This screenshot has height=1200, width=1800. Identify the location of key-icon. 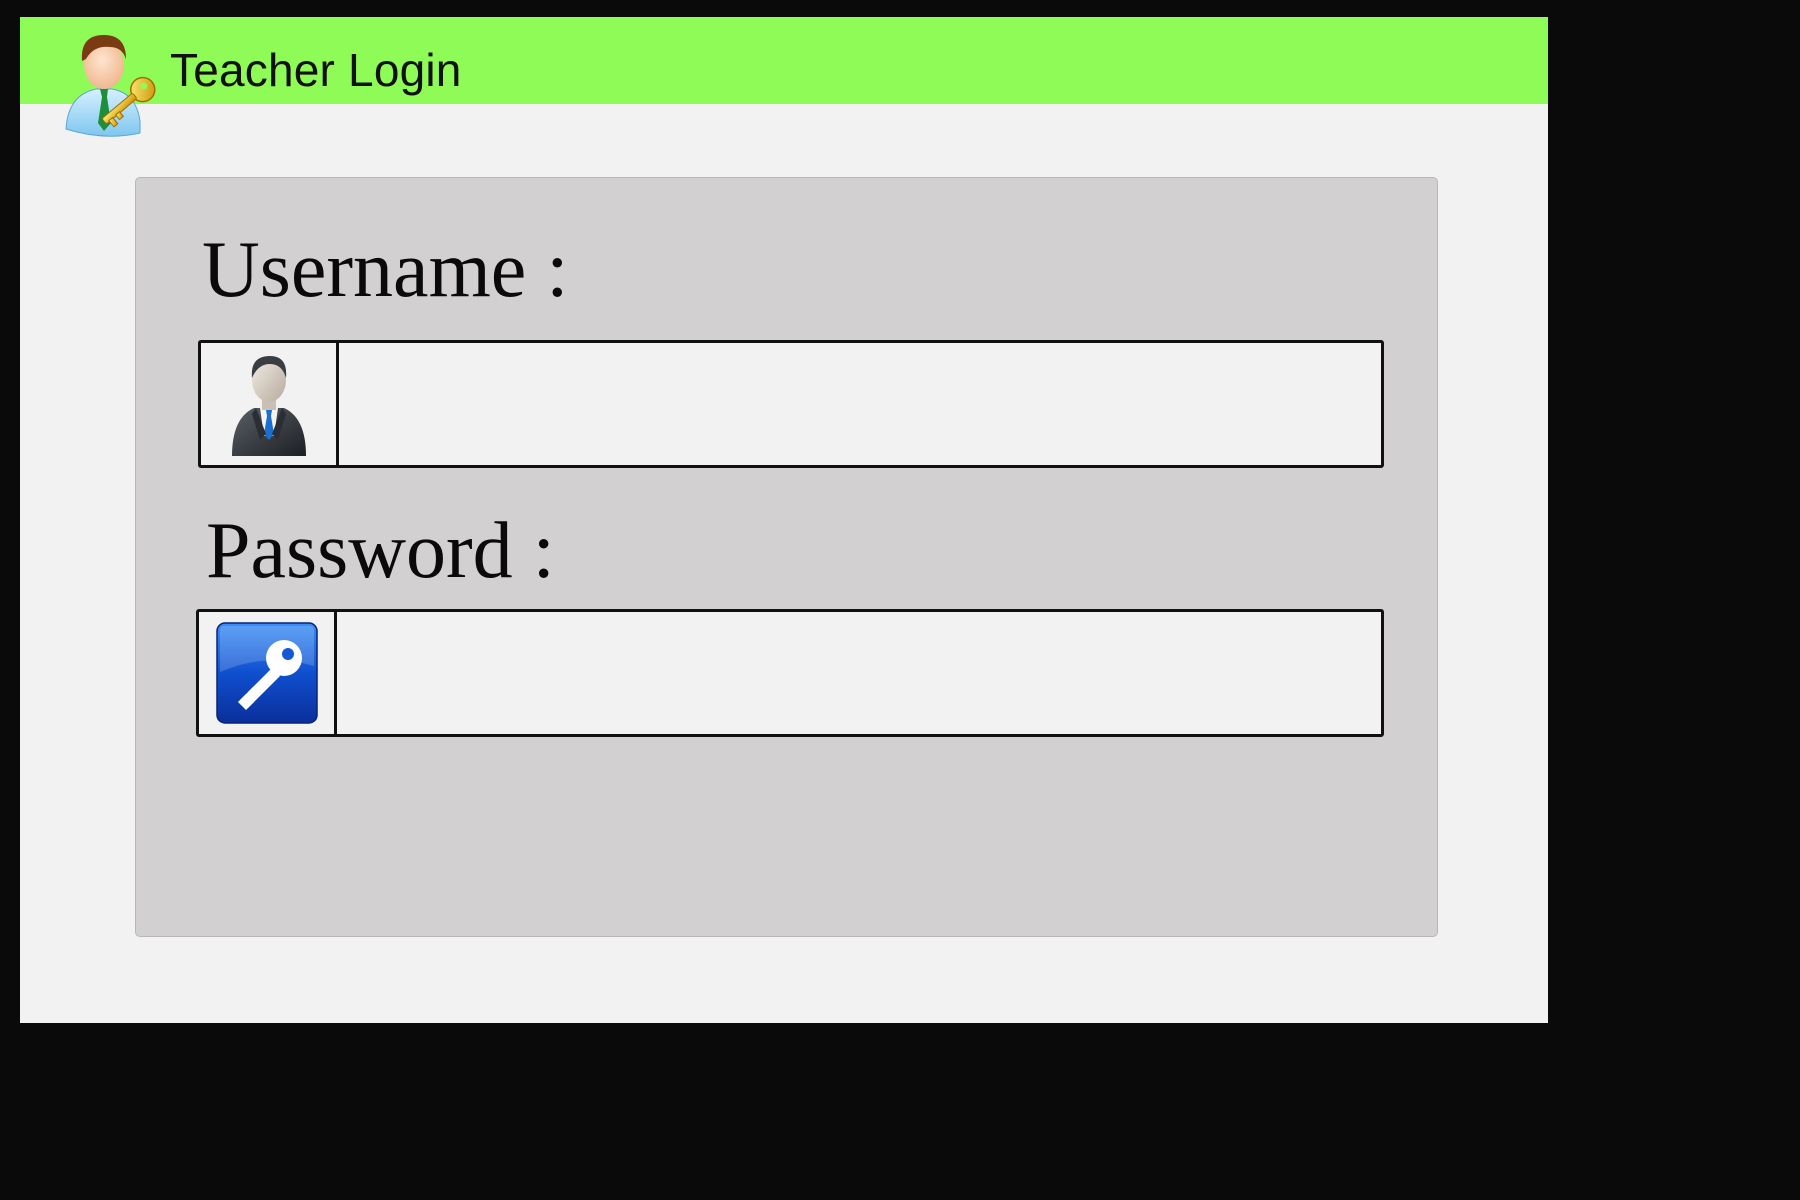
(266, 673).